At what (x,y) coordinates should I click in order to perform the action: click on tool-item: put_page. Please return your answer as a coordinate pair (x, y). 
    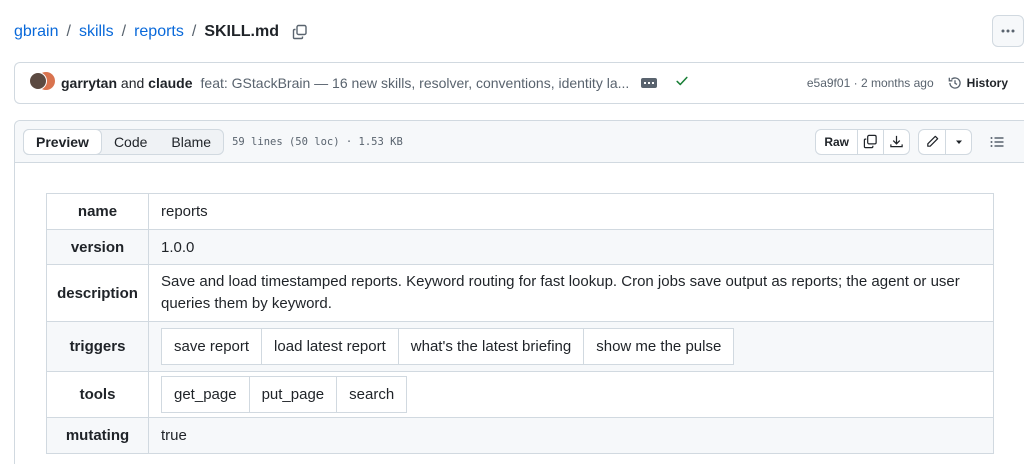
    Looking at the image, I should click on (293, 394).